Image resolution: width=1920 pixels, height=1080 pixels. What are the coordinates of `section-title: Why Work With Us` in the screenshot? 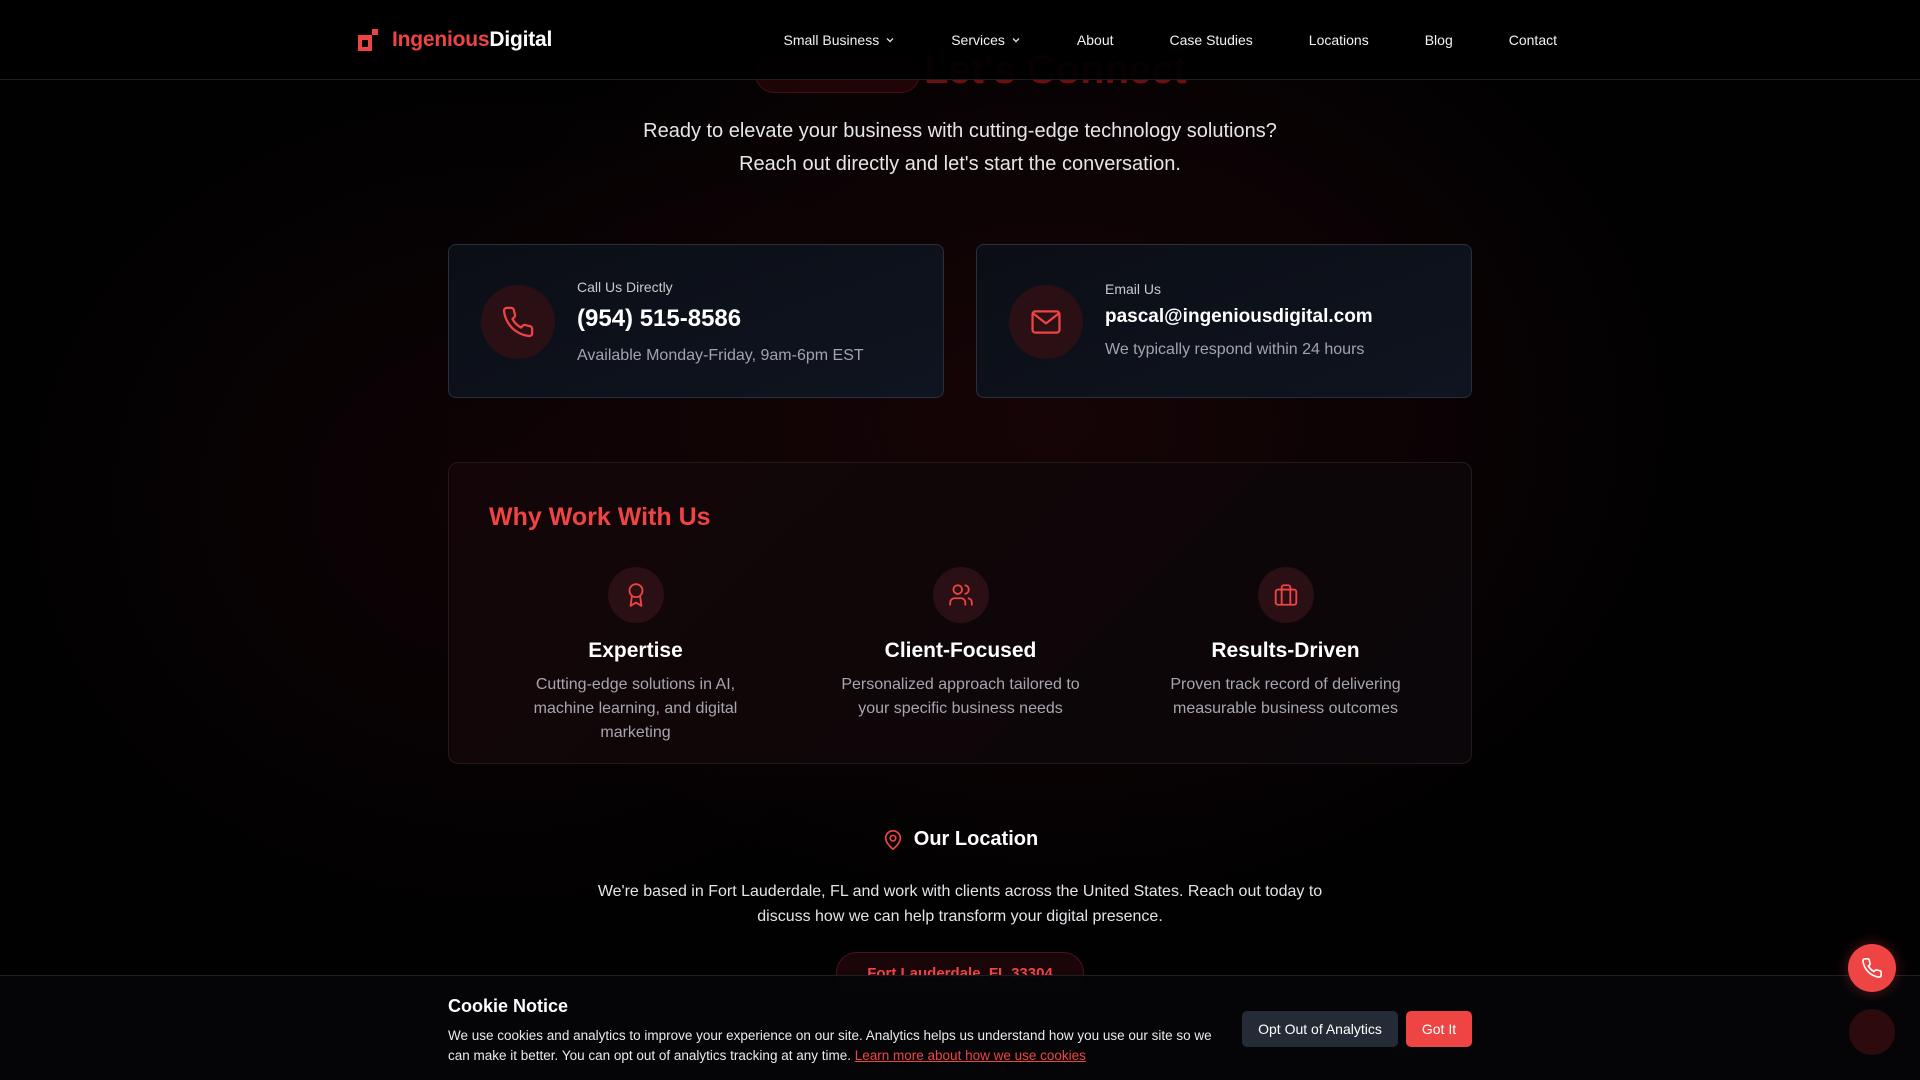 It's located at (600, 517).